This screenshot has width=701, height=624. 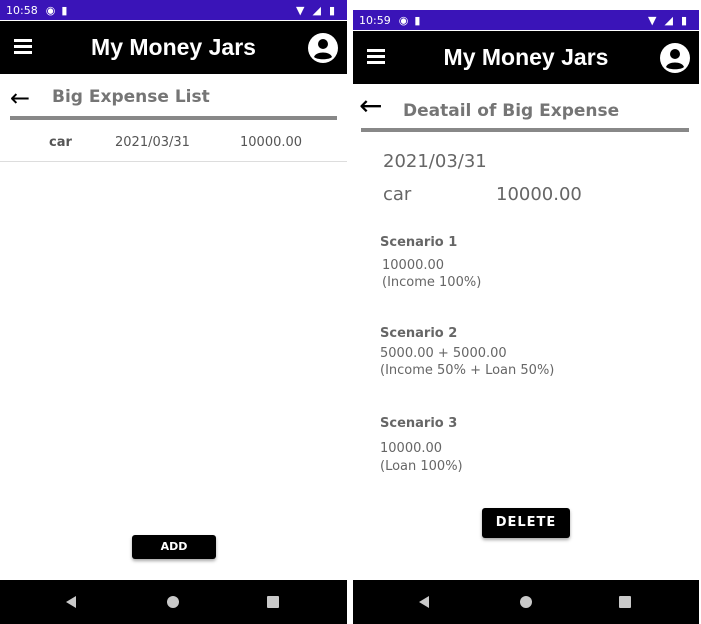 What do you see at coordinates (174, 547) in the screenshot?
I see `add-button: ADD` at bounding box center [174, 547].